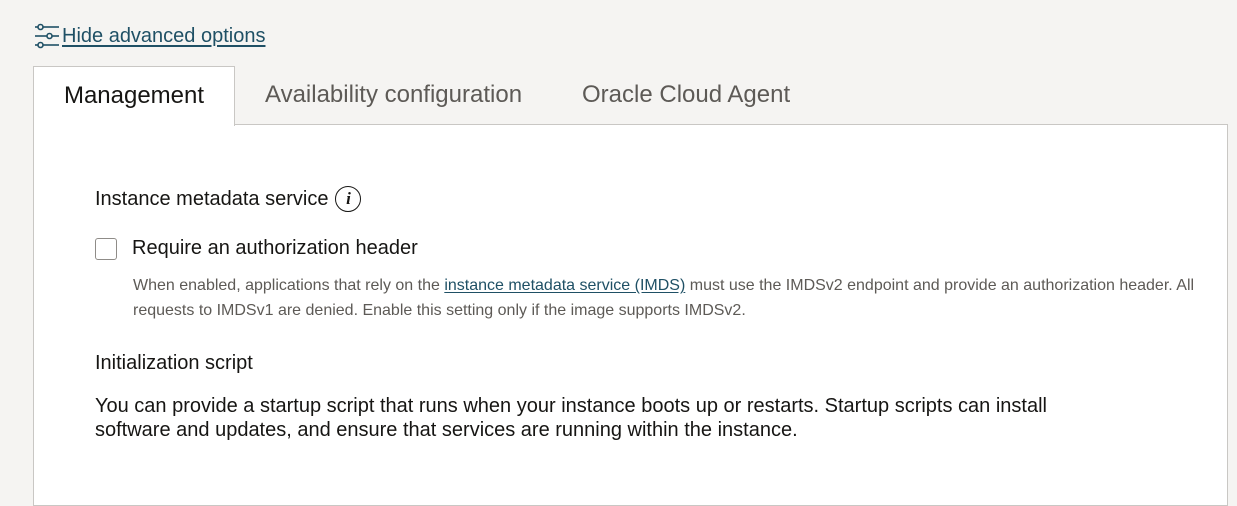 This screenshot has height=506, width=1237. What do you see at coordinates (686, 95) in the screenshot?
I see `tab-oracle-cloud-agent: Oracle Cloud Agent` at bounding box center [686, 95].